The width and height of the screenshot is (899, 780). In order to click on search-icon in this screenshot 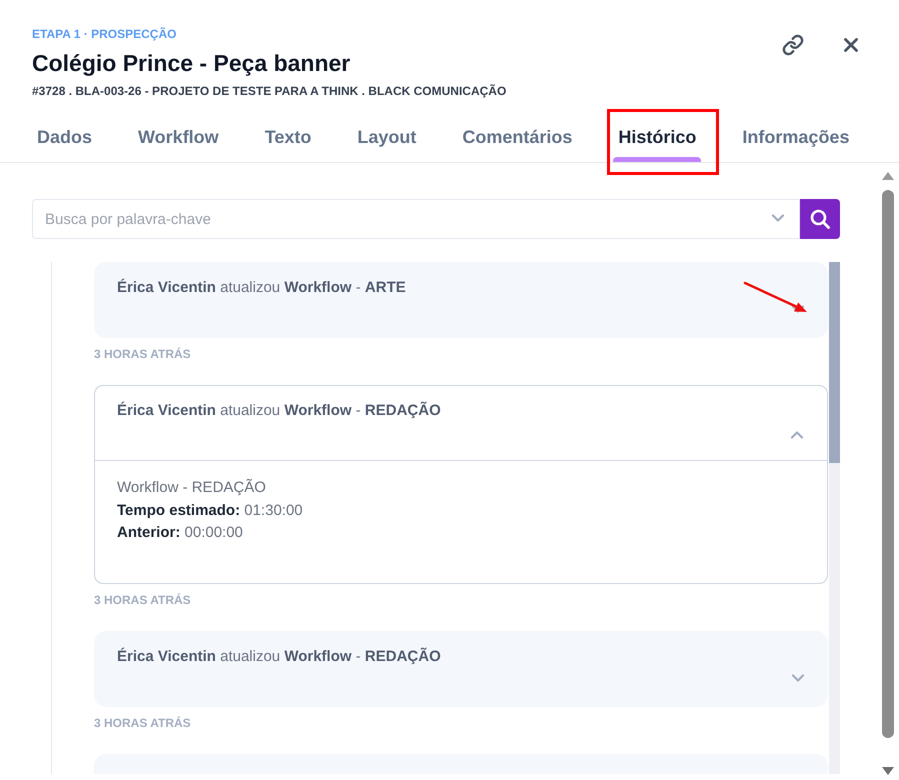, I will do `click(820, 219)`.